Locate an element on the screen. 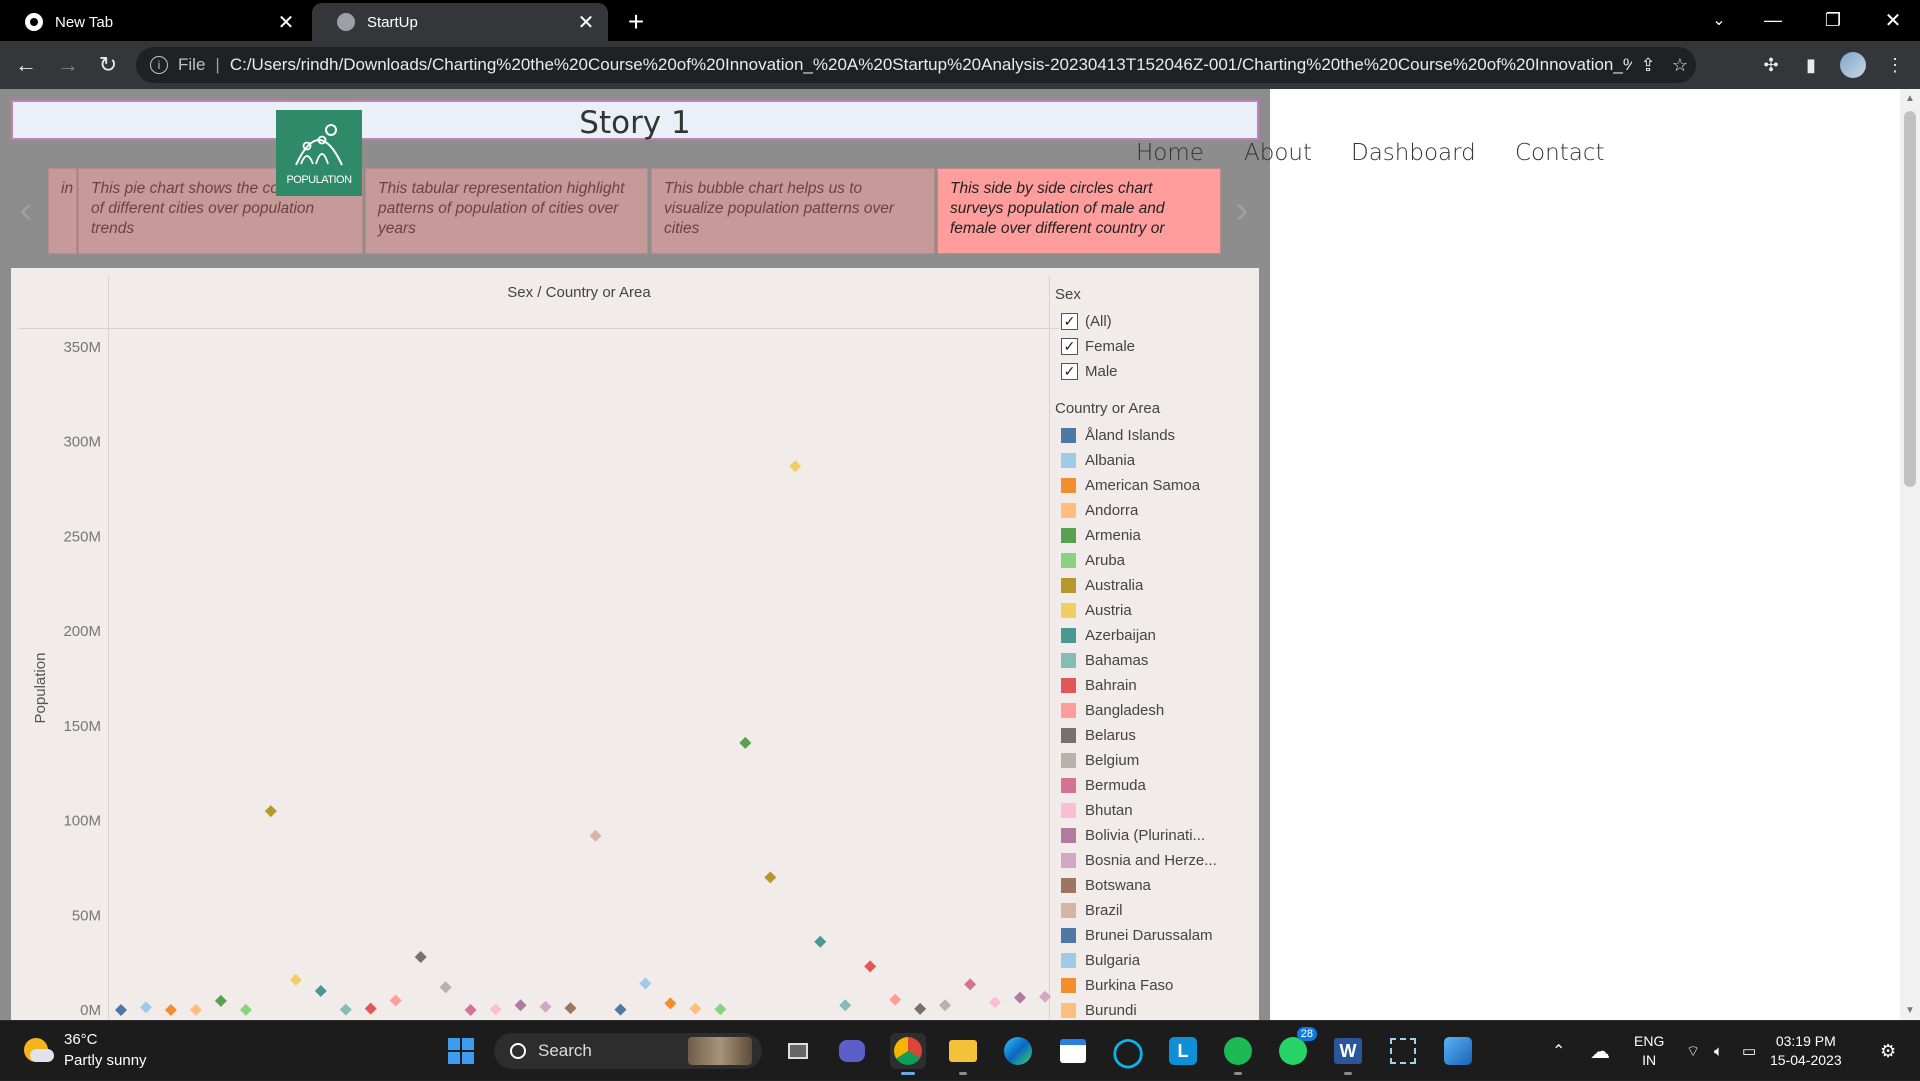 The width and height of the screenshot is (1920, 1081). legend-item: Bulgaria is located at coordinates (1155, 960).